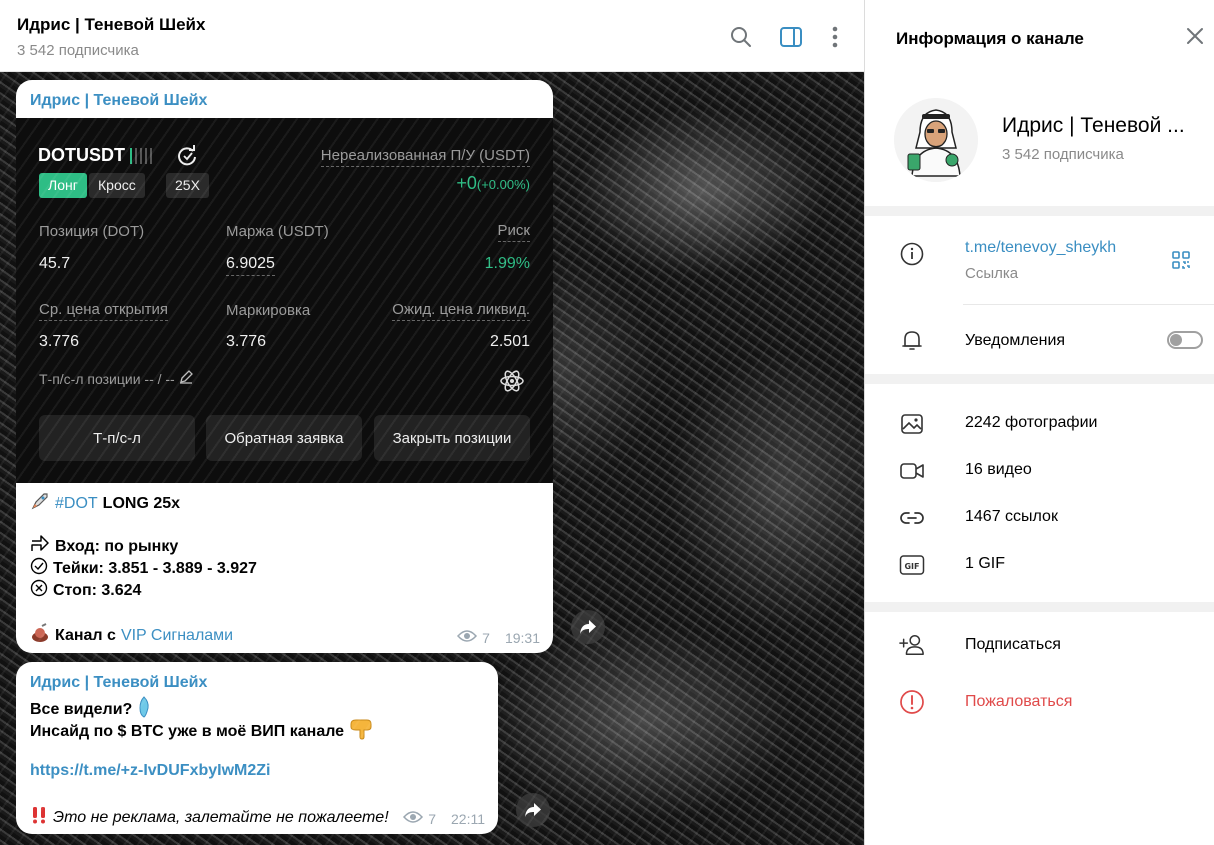  I want to click on footer-line: Канал с VIP Сигналами, so click(131, 635).